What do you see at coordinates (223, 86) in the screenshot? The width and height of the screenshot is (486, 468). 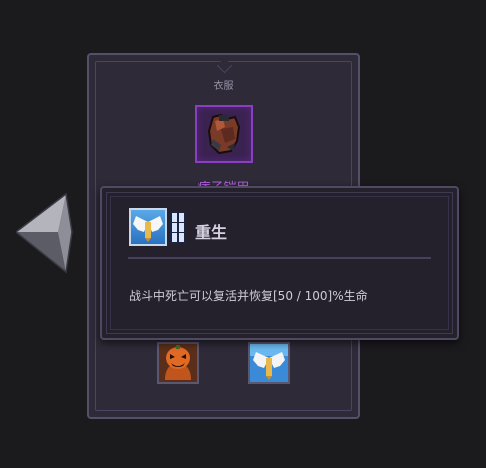 I see `slot-label: 衣服` at bounding box center [223, 86].